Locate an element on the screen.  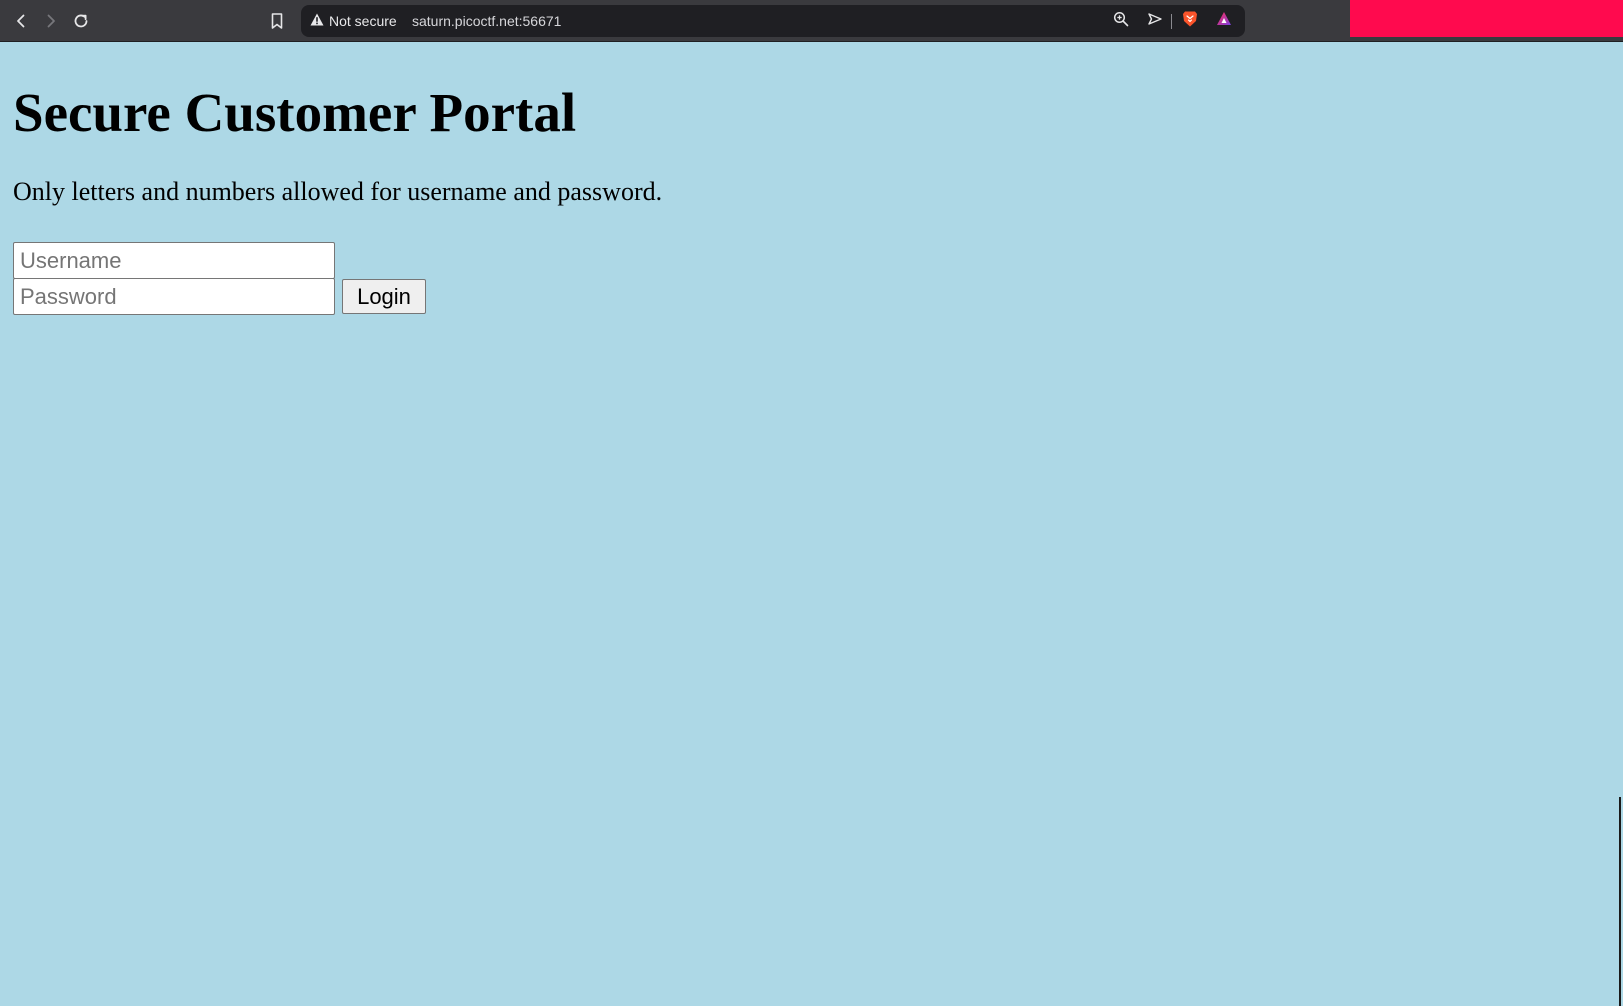
url-divider is located at coordinates (1171, 21).